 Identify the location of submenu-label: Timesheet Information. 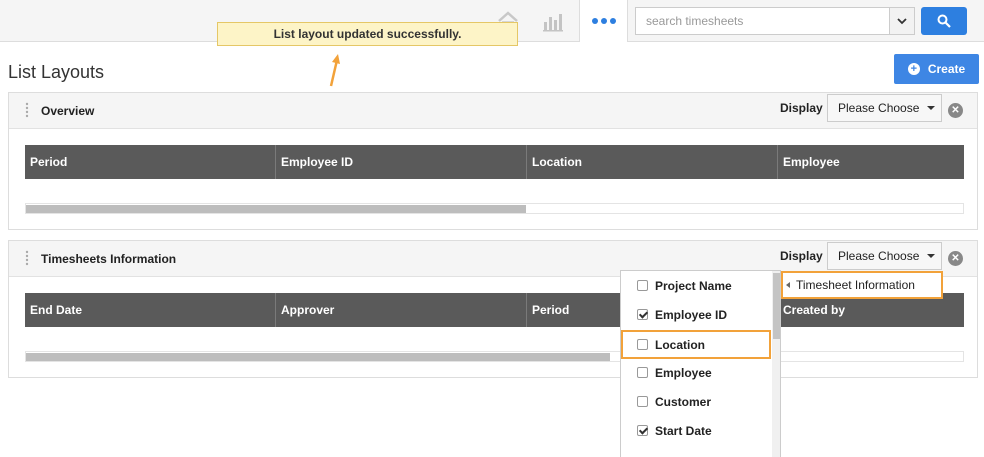
(855, 285).